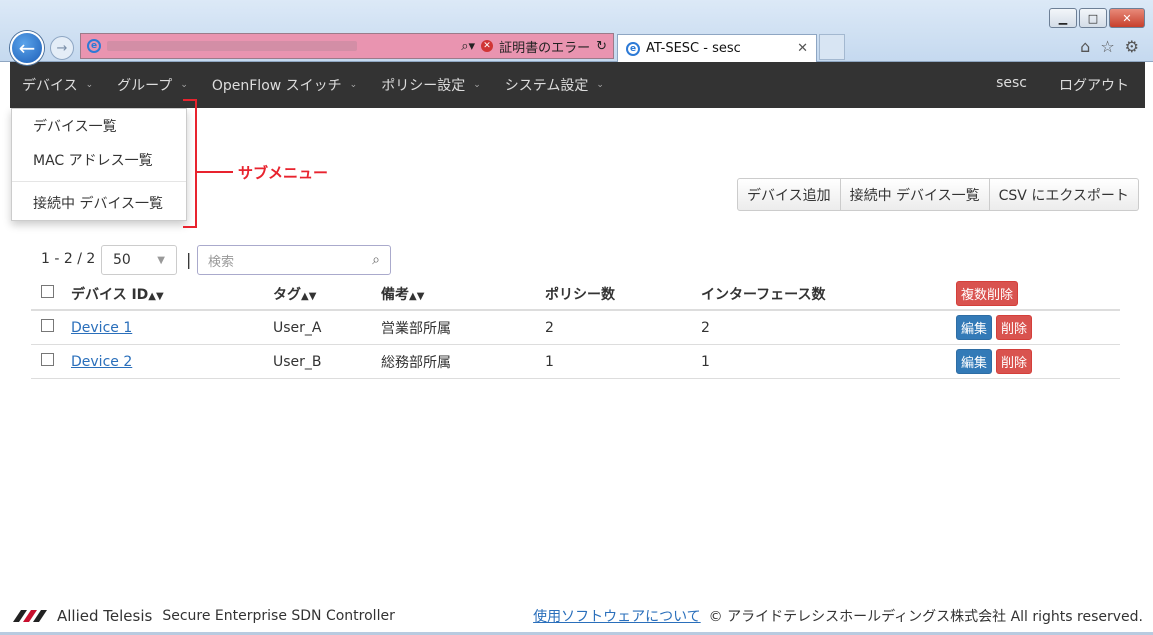 This screenshot has width=1153, height=635. I want to click on address-bar: e ⌕▾ ✕ 証明書のエラー ↻, so click(347, 46).